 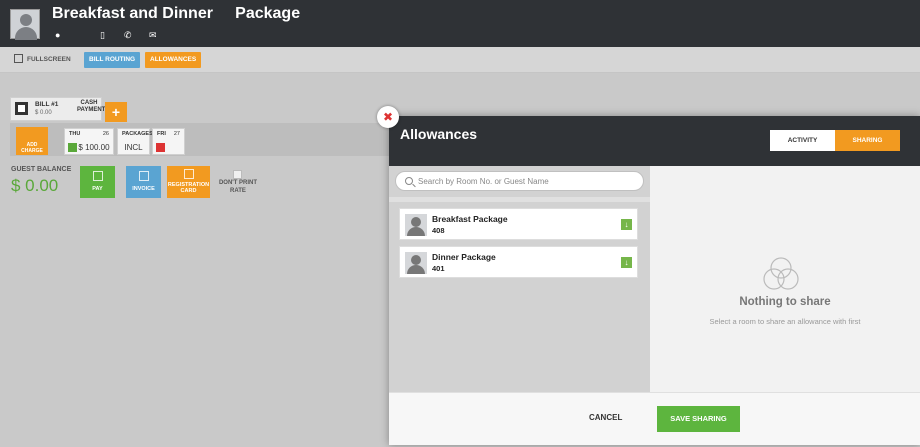 What do you see at coordinates (49, 59) in the screenshot?
I see `fullscreen-label: FULLSCREEN` at bounding box center [49, 59].